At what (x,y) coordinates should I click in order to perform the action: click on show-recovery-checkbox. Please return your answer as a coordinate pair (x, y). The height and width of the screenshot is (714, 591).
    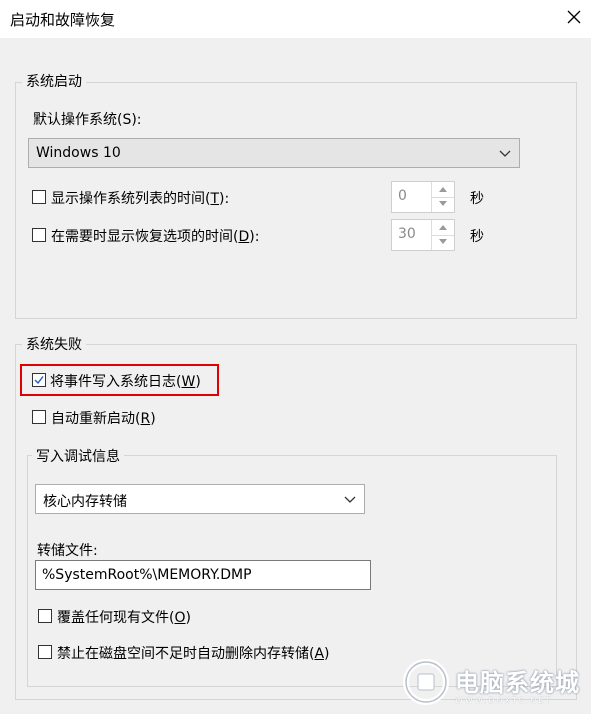
    Looking at the image, I should click on (39, 235).